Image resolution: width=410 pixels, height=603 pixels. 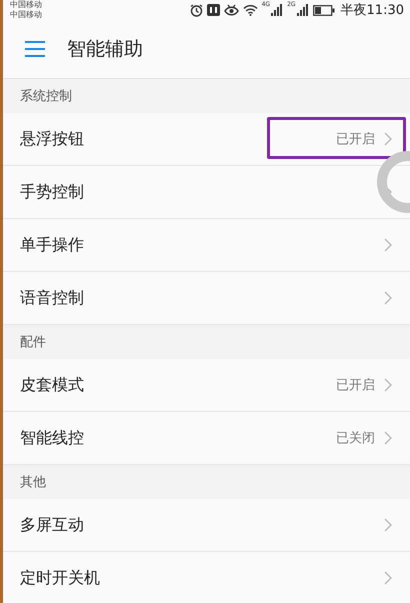 I want to click on settings-item: 智能线控 已关闭, so click(x=206, y=438).